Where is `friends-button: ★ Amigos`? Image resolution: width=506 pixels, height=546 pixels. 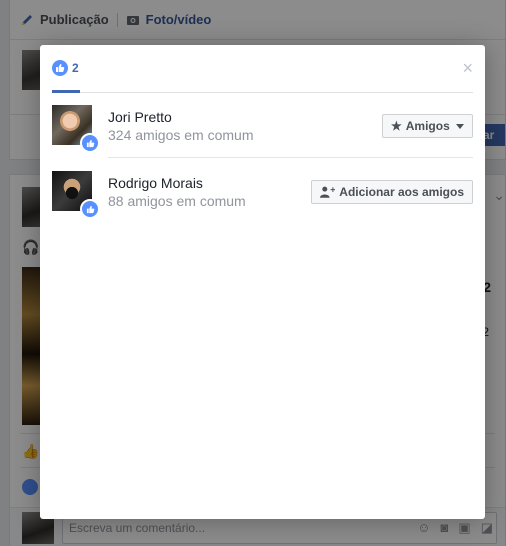 friends-button: ★ Amigos is located at coordinates (427, 126).